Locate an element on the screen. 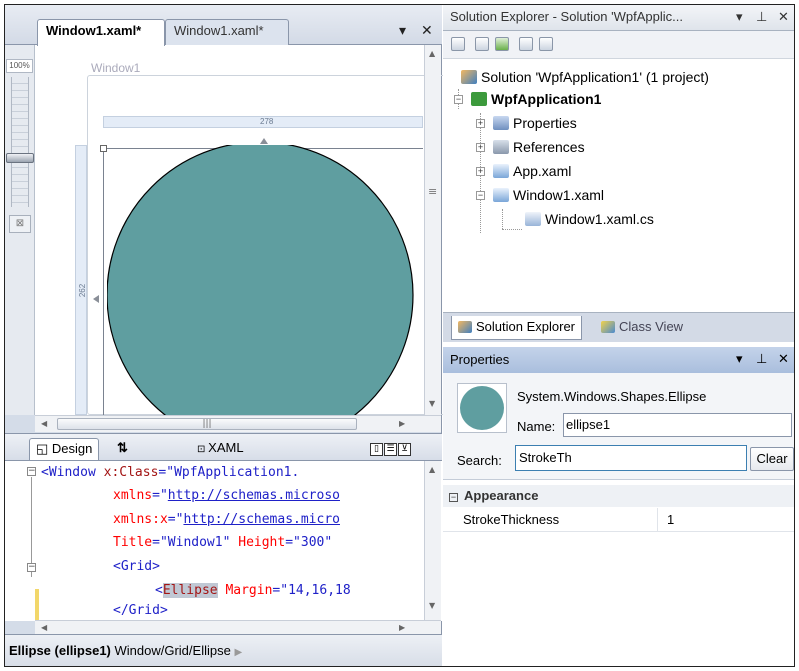  code-token: ="Window1" is located at coordinates (191, 542).